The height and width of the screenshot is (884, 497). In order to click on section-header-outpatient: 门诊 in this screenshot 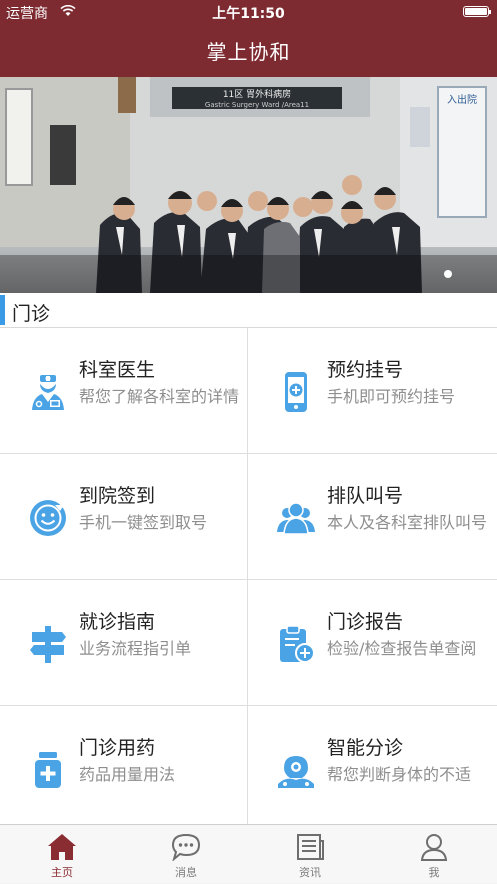, I will do `click(248, 310)`.